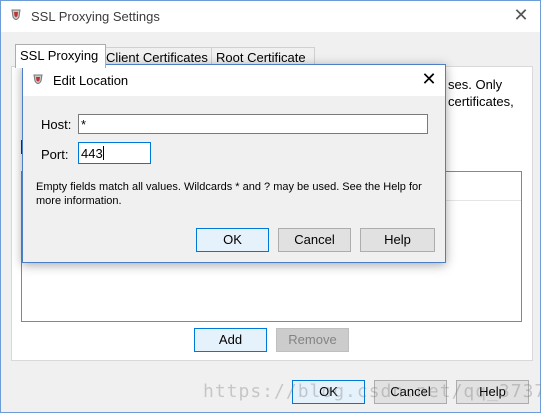 Image resolution: width=541 pixels, height=413 pixels. Describe the element at coordinates (230, 340) in the screenshot. I see `add-button: Add` at that location.